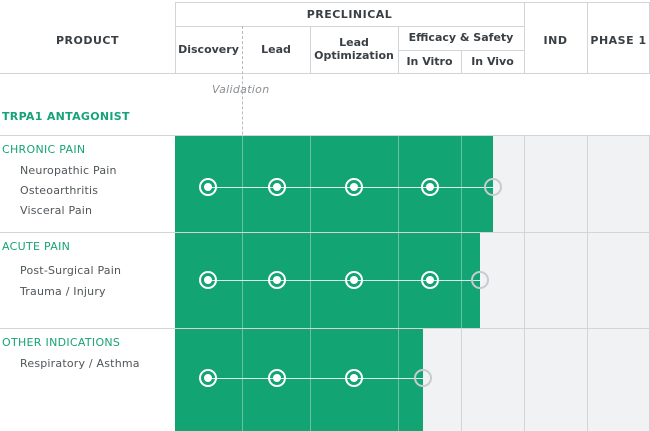  I want to click on header-bottom-line, so click(325, 73).